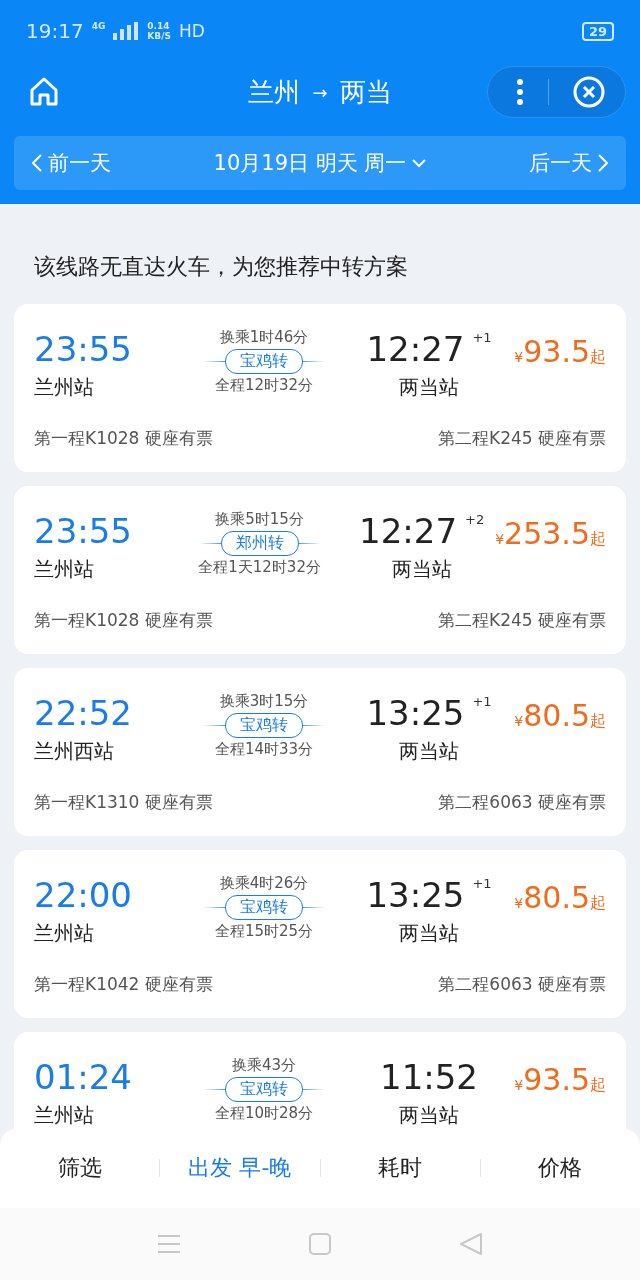  I want to click on home-icon, so click(44, 92).